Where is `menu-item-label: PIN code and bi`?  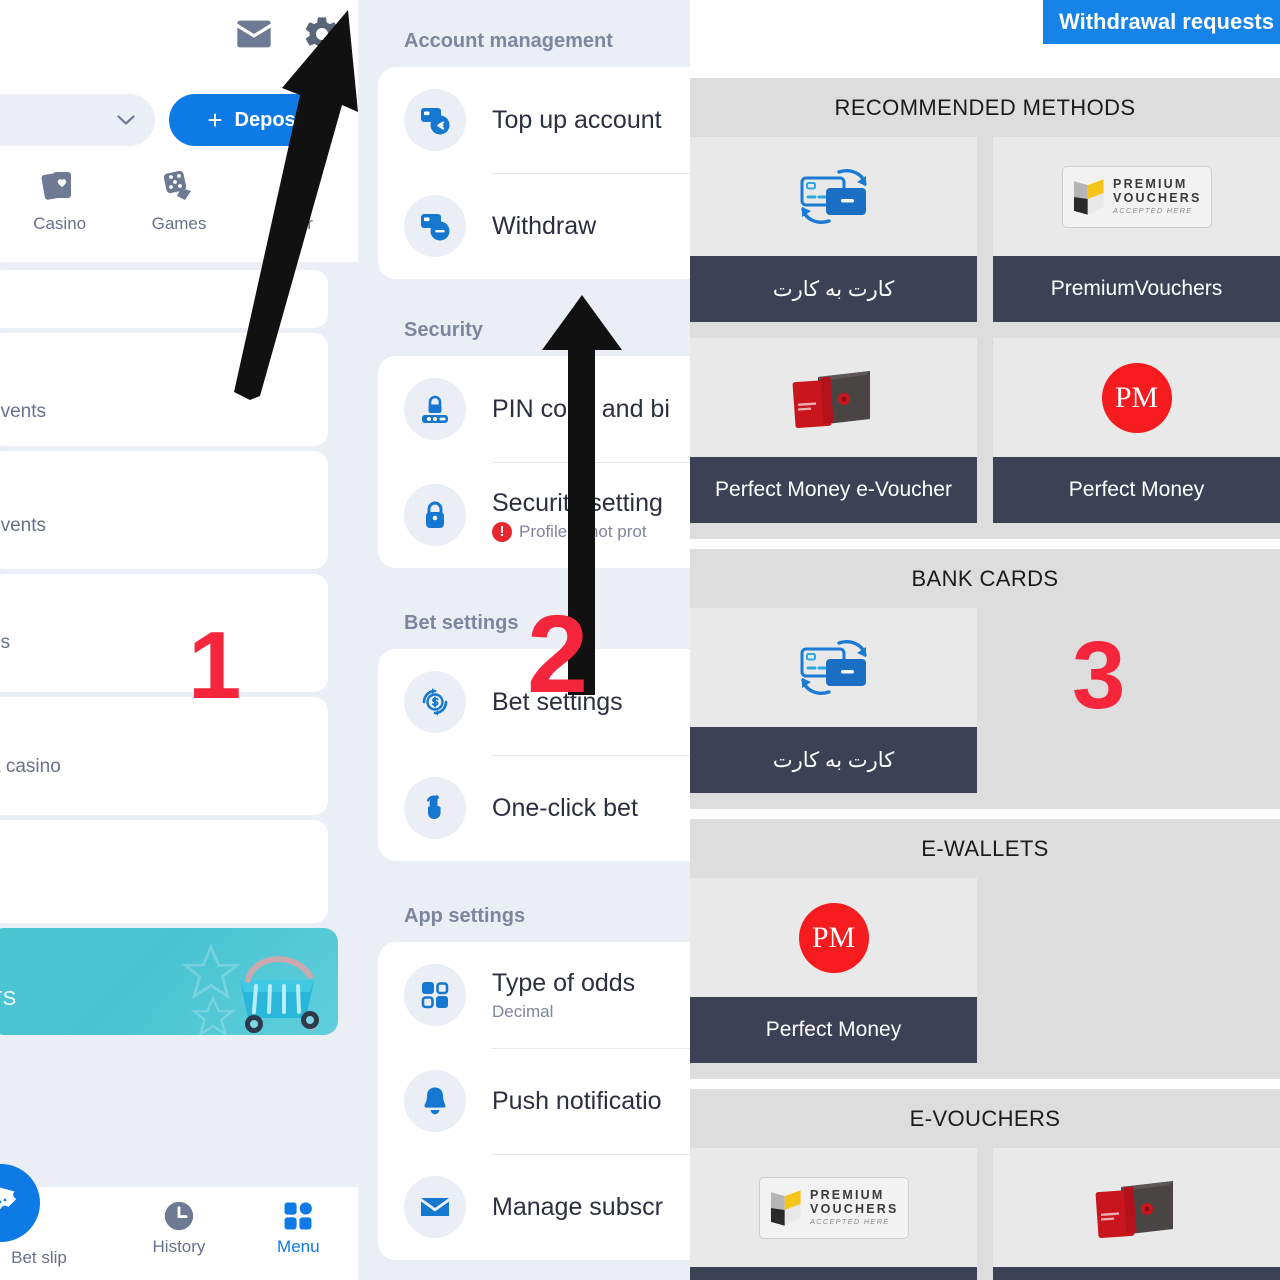
menu-item-label: PIN code and bi is located at coordinates (581, 408).